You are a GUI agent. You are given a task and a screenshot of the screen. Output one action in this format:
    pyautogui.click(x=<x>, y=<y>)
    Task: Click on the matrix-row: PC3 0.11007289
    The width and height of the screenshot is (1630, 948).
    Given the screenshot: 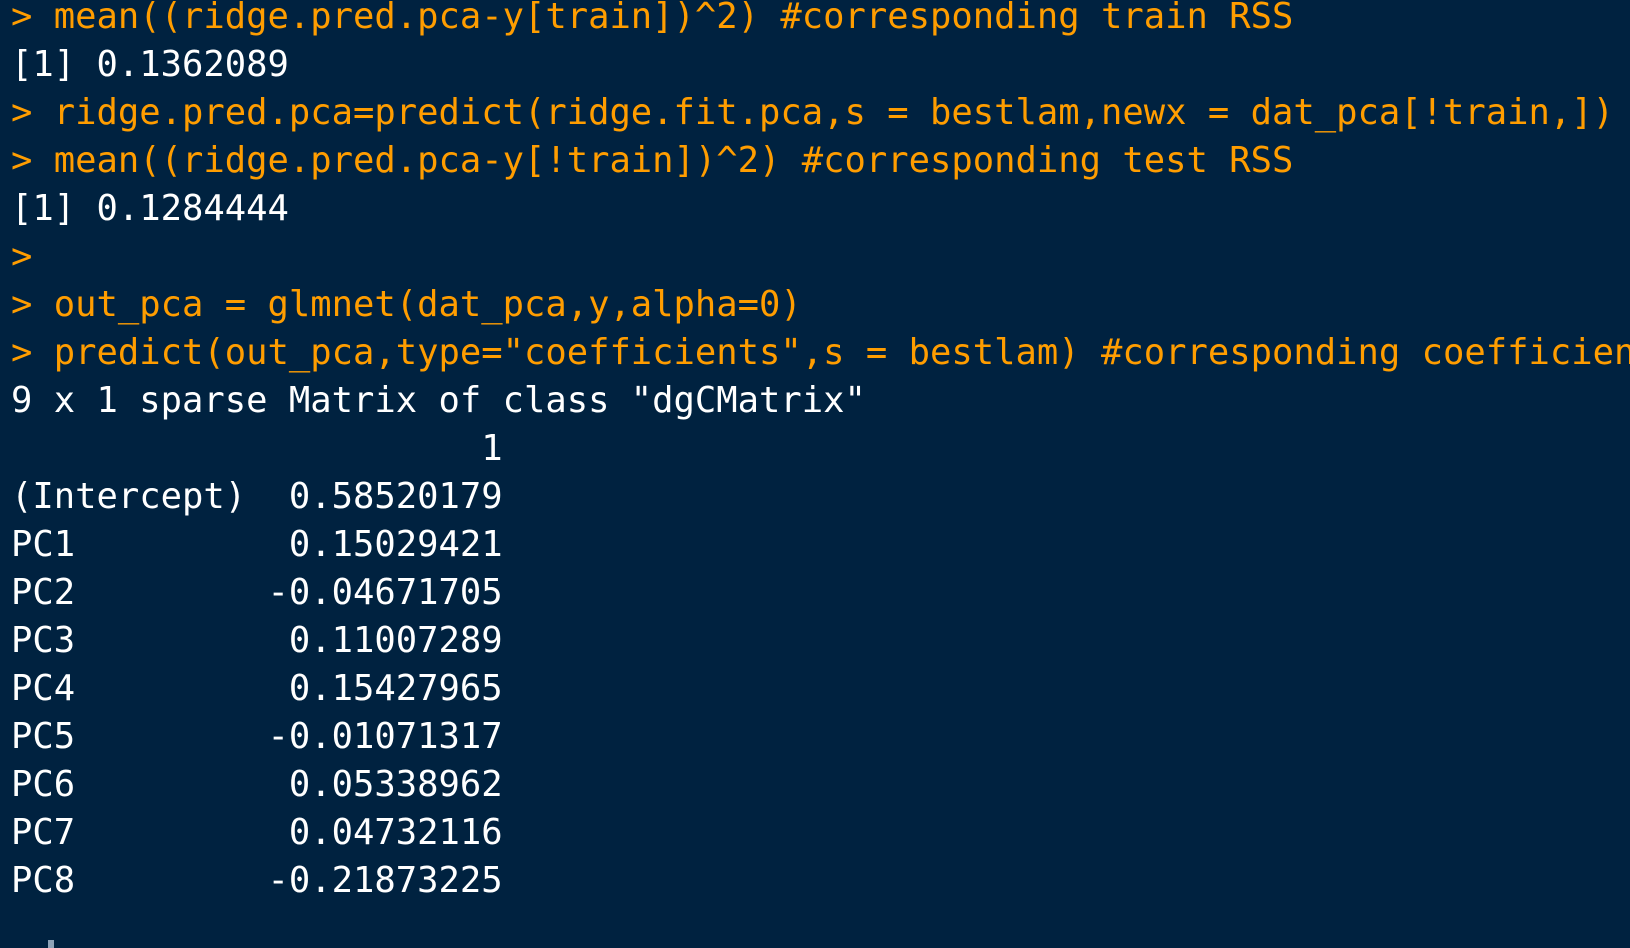 What is the action you would take?
    pyautogui.click(x=257, y=640)
    